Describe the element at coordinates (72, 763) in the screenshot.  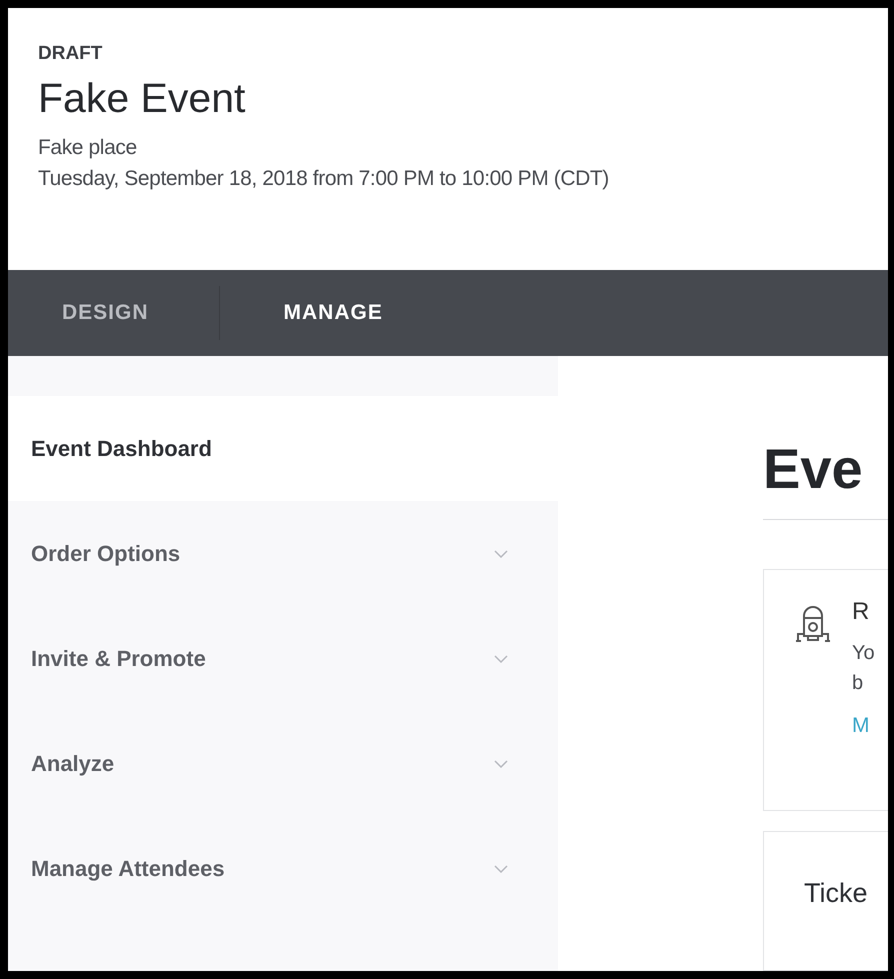
I see `sidebar-item-label: Analyze` at that location.